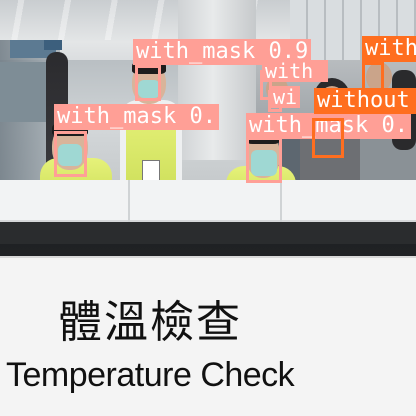 This screenshot has width=416, height=416. What do you see at coordinates (150, 375) in the screenshot?
I see `sign-english-text: Temperature Check` at bounding box center [150, 375].